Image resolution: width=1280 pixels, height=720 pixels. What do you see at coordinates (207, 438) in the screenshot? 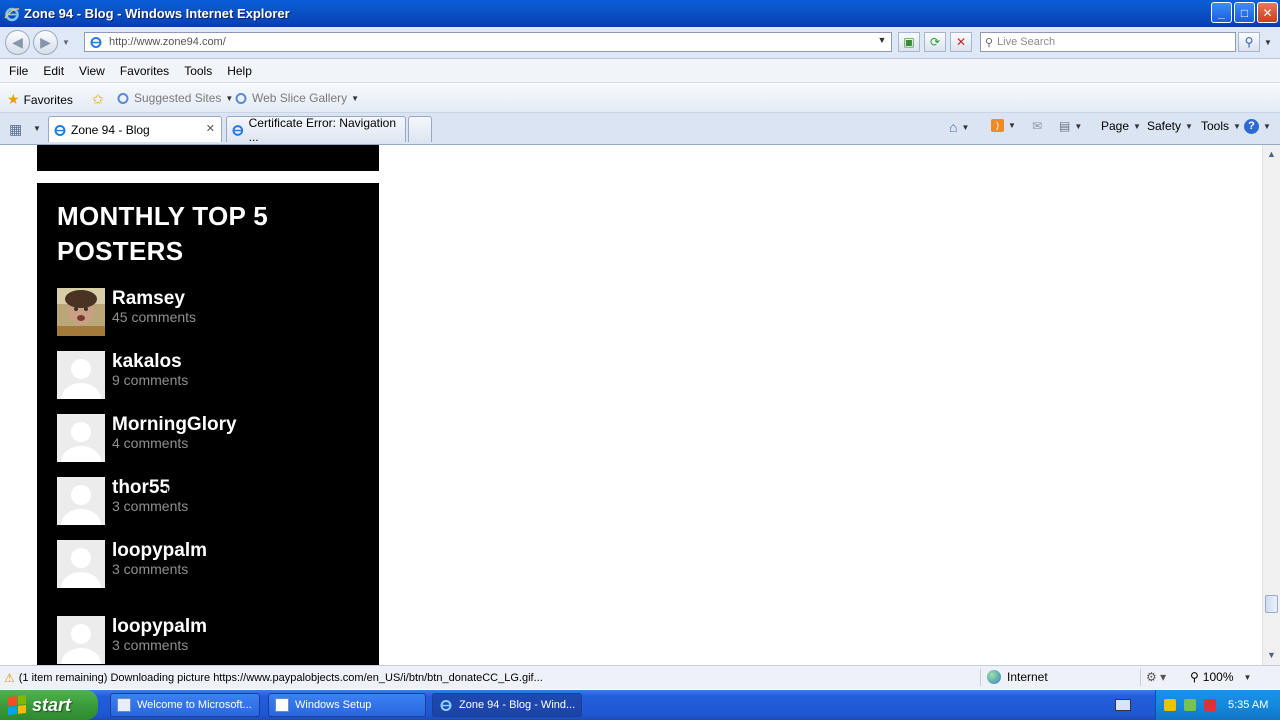
I see `poster-item: MorningGlory 4 comments` at bounding box center [207, 438].